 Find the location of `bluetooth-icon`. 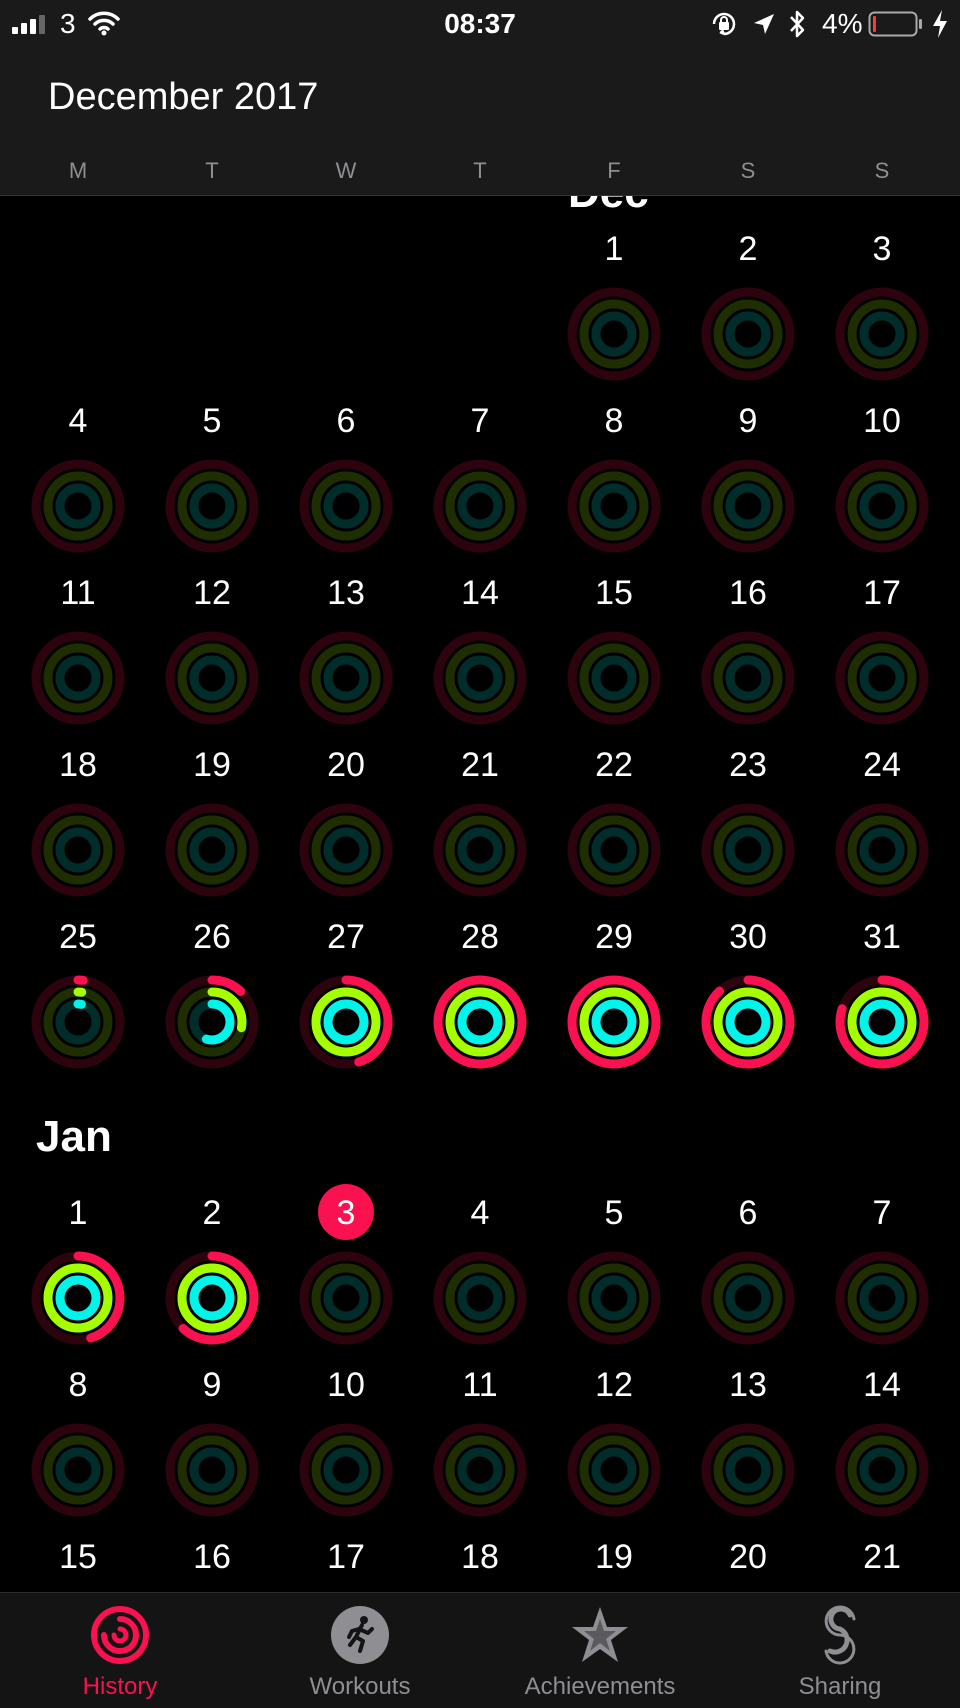

bluetooth-icon is located at coordinates (797, 24).